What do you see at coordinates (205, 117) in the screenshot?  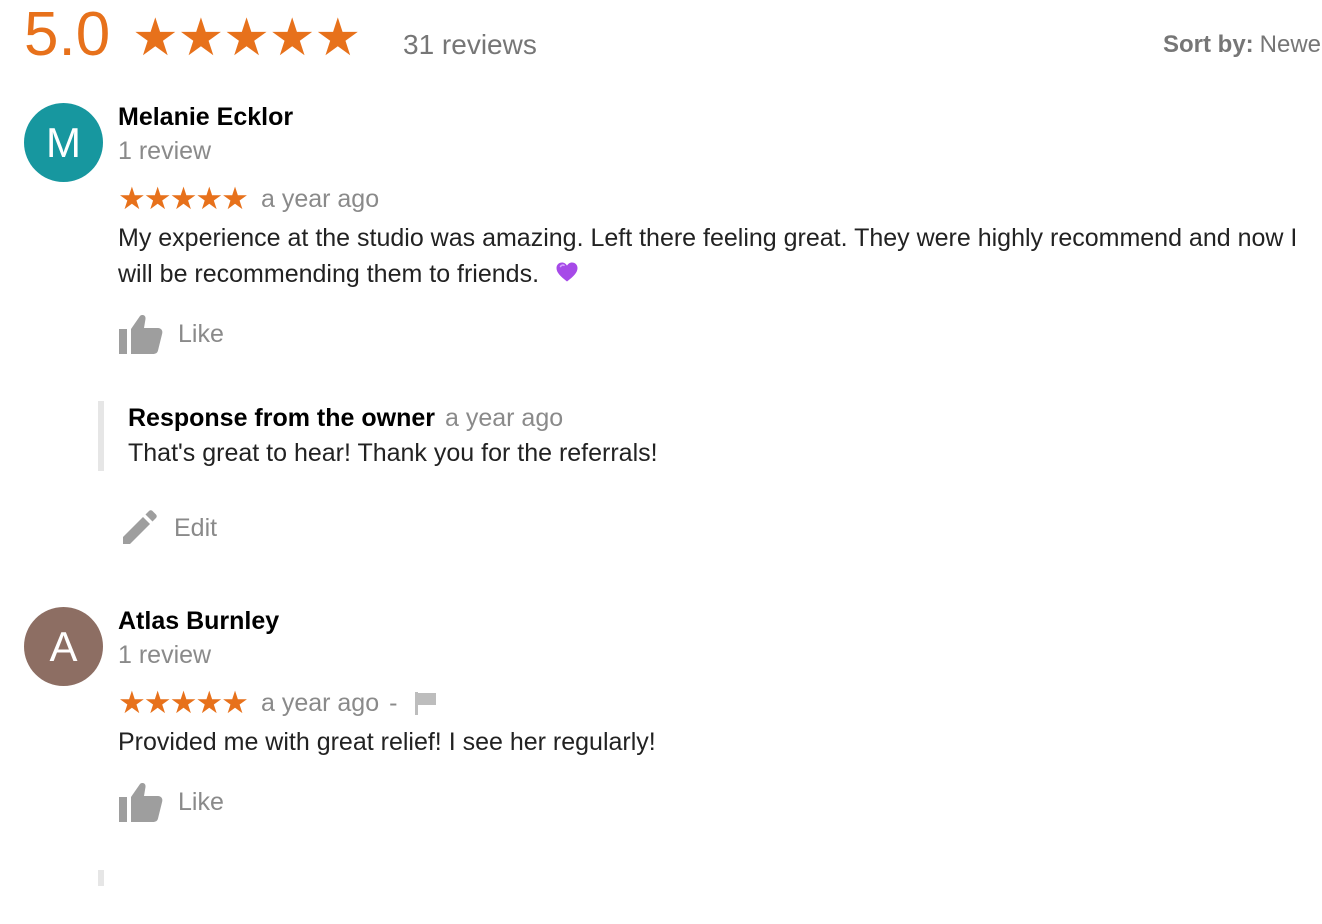 I see `reviewer-name: Melanie Ecklor` at bounding box center [205, 117].